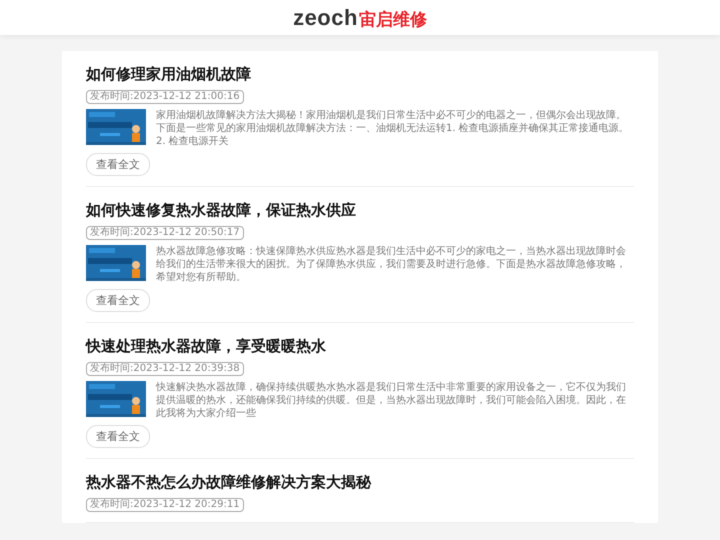 The width and height of the screenshot is (720, 540). What do you see at coordinates (391, 400) in the screenshot?
I see `article-excerpt: 快速解决热水器故障，确保持续供暖热水热水器是我们日常生活中非常重要的家用设备之一，它不仅为我们提供温暖的热水，还能确保我们持续的供暖。但是，当热水器出现故障时，我们可能会陷入困境。因此，在此我将为大家介绍一些` at bounding box center [391, 400].